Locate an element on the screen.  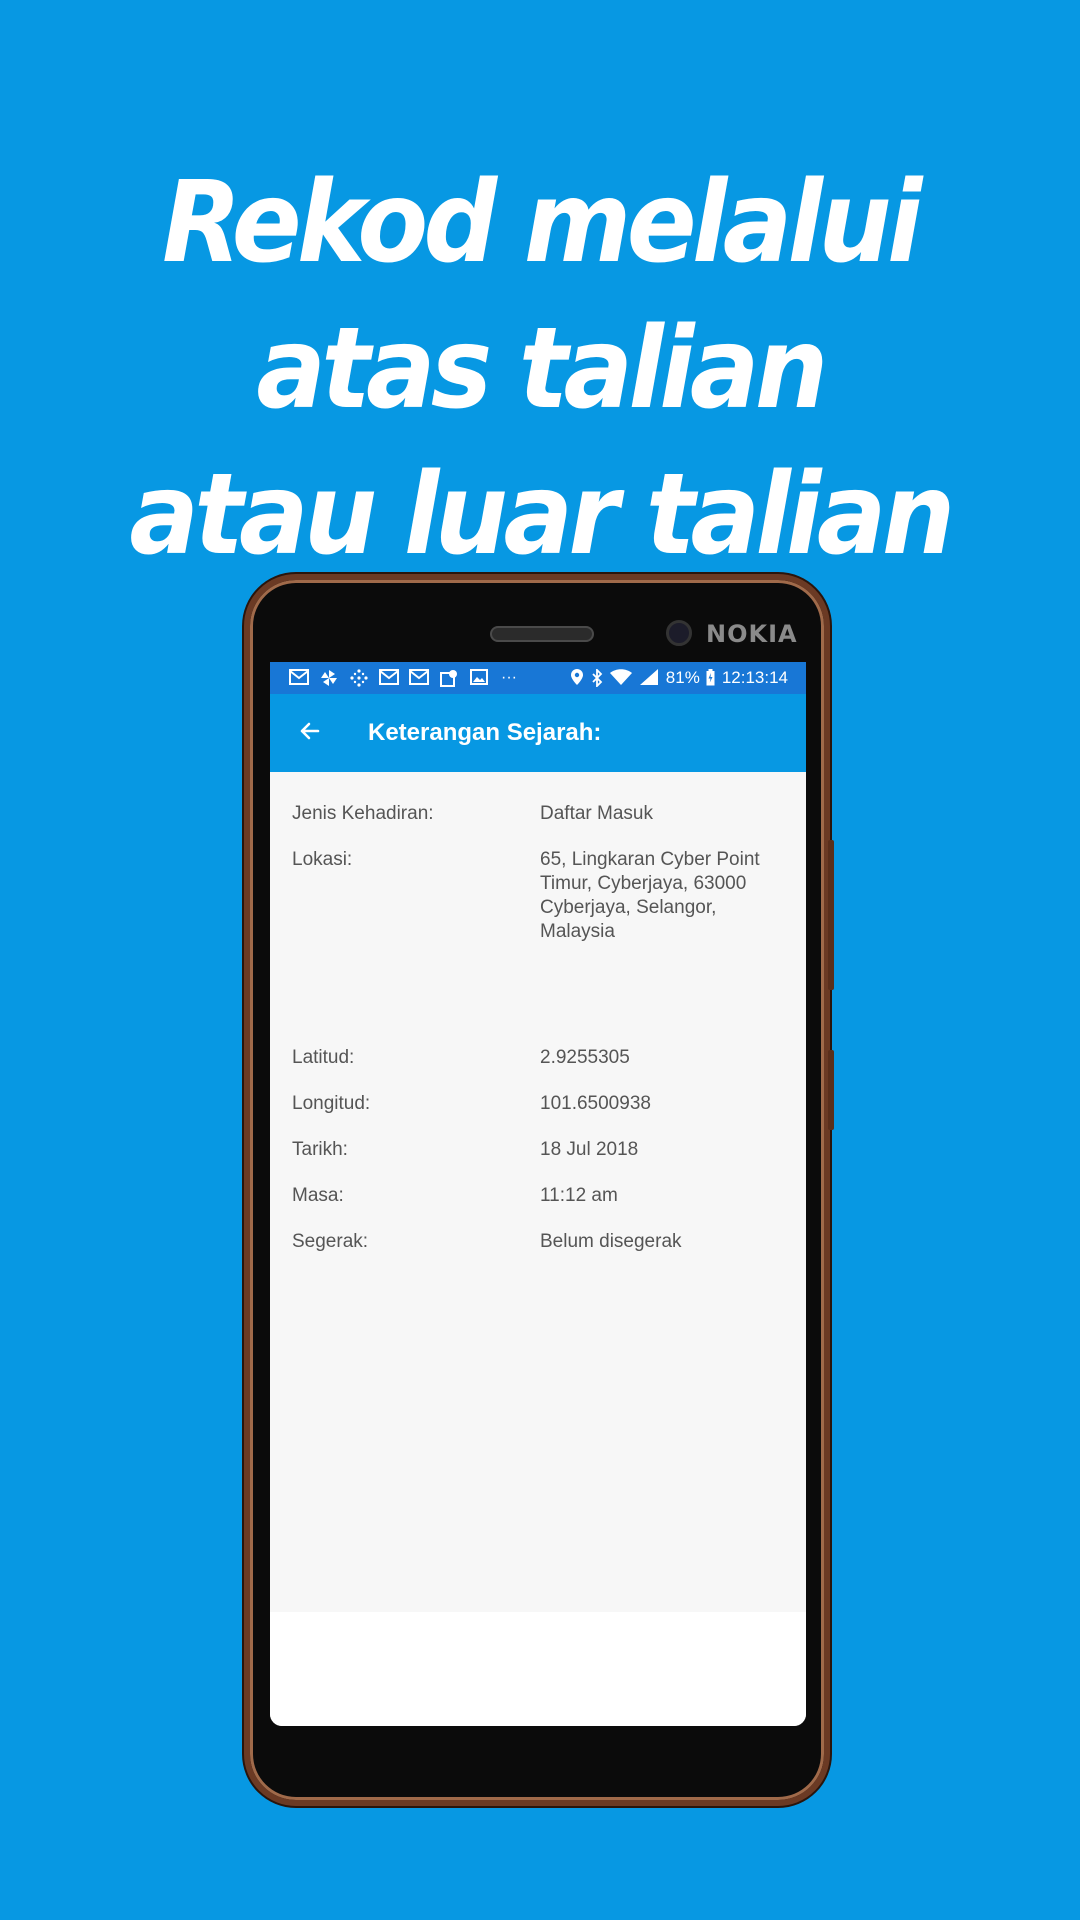
arrow-left-icon is located at coordinates (310, 733).